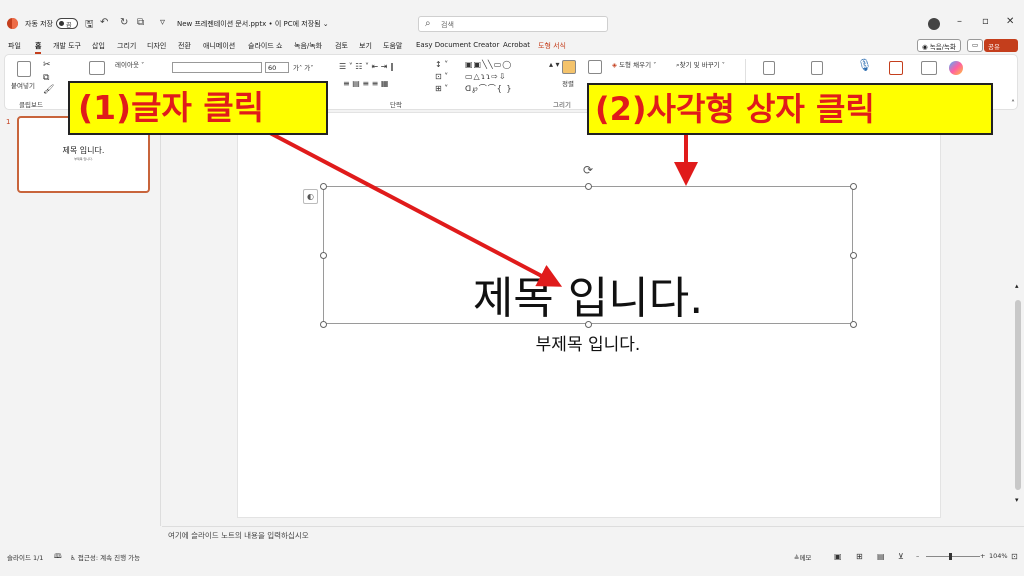 The height and width of the screenshot is (576, 1024). I want to click on callout-click-box: (2)사각형 상자 클릭, so click(790, 109).